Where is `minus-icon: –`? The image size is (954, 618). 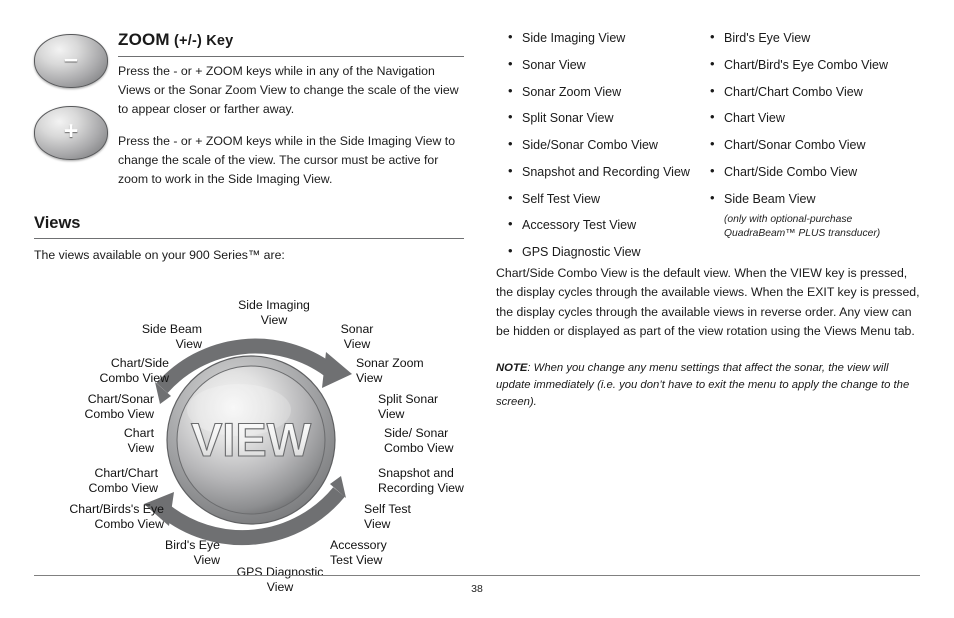
minus-icon: – is located at coordinates (71, 58).